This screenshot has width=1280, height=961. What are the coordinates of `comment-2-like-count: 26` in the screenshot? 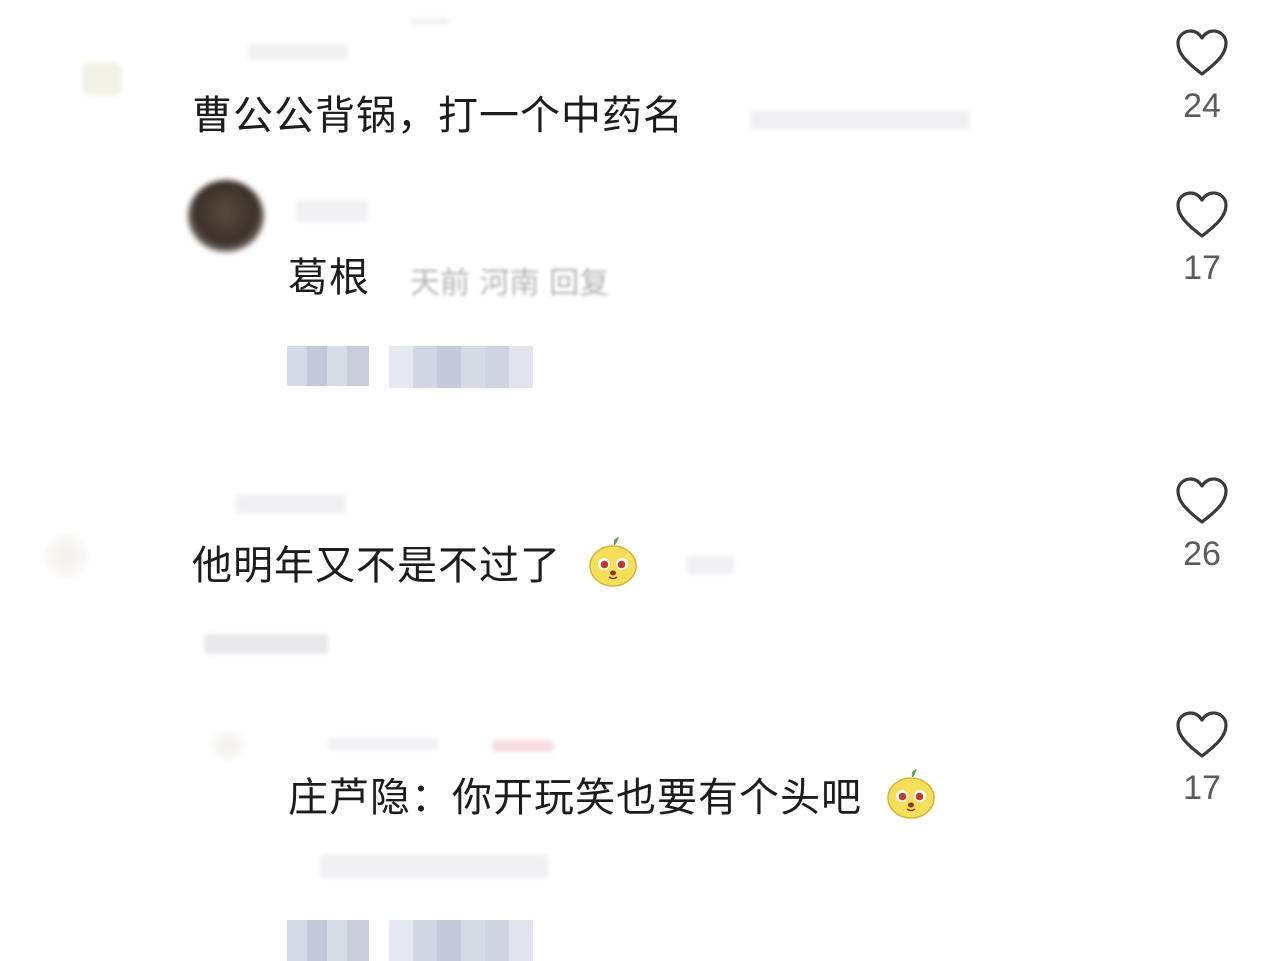 It's located at (1202, 554).